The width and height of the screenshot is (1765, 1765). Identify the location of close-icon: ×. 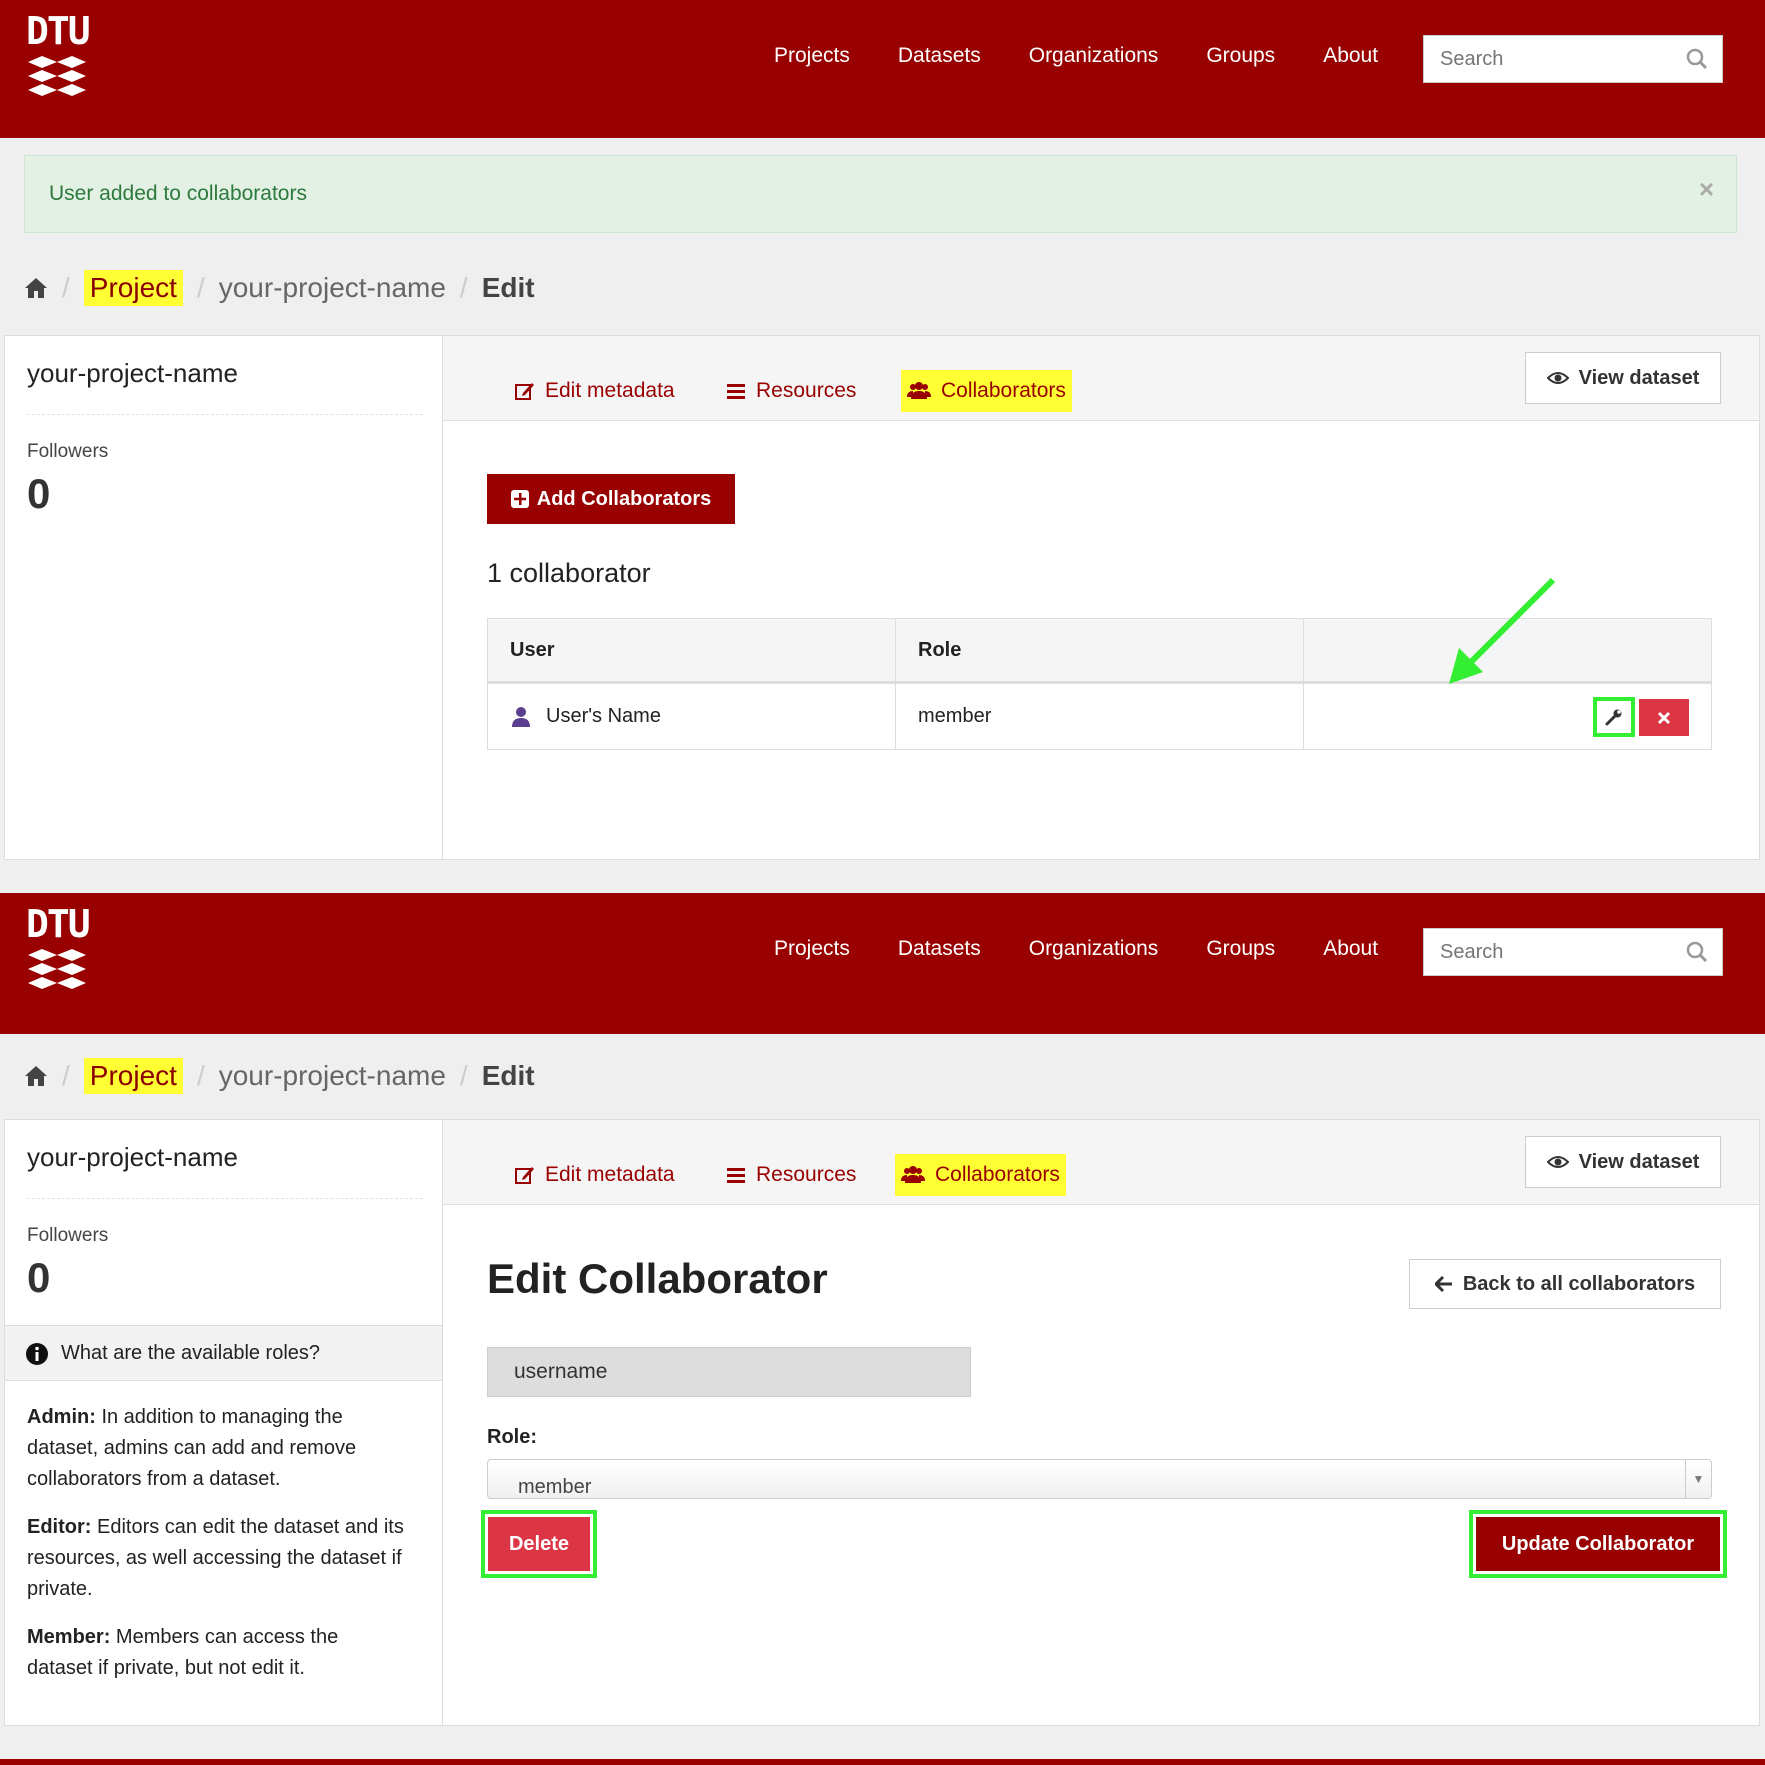
(1706, 189).